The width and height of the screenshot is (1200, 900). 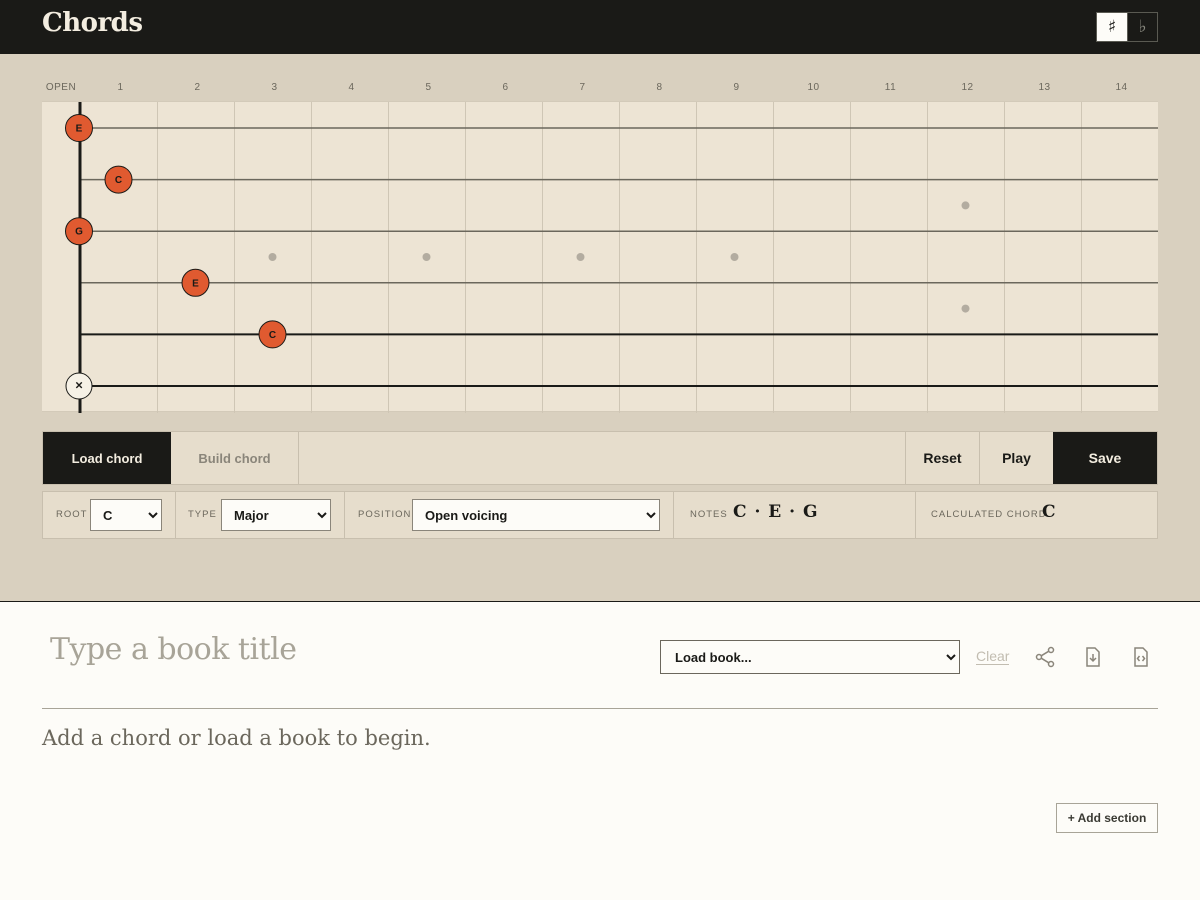 I want to click on save-button: Save, so click(x=1105, y=458).